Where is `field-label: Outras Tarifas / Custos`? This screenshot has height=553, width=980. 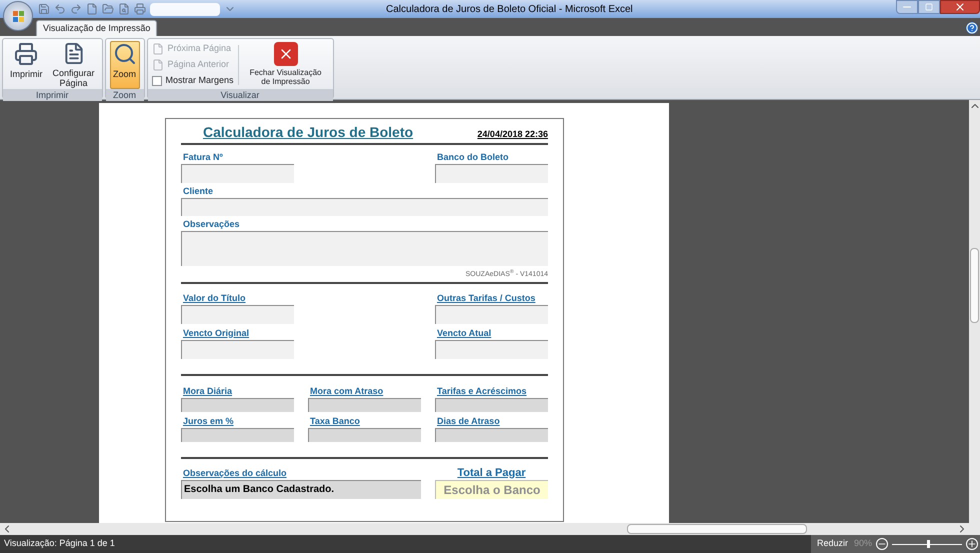
field-label: Outras Tarifas / Custos is located at coordinates (486, 298).